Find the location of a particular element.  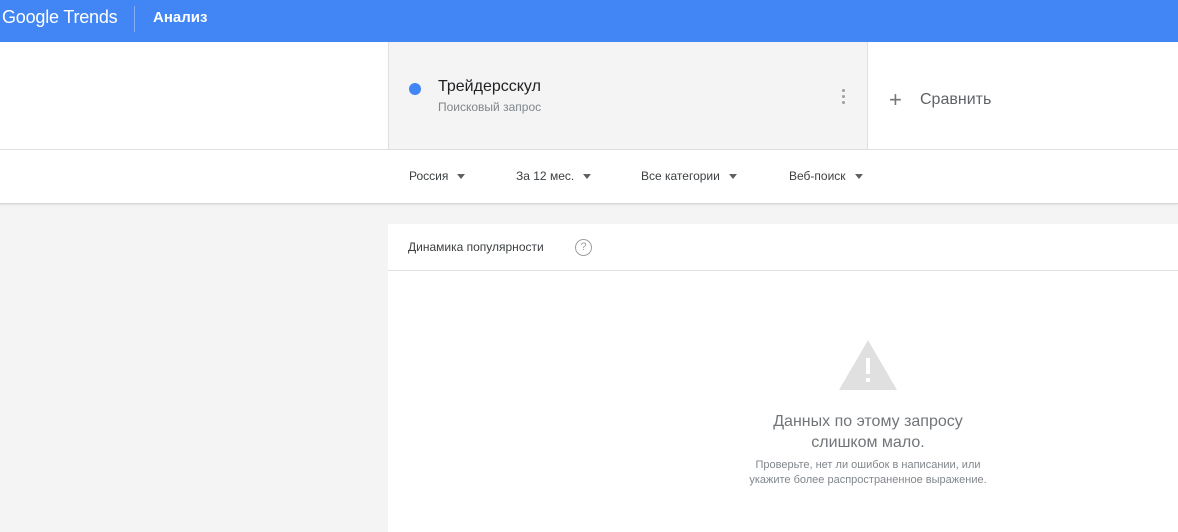

term-name: Трейдерсскул is located at coordinates (489, 87).